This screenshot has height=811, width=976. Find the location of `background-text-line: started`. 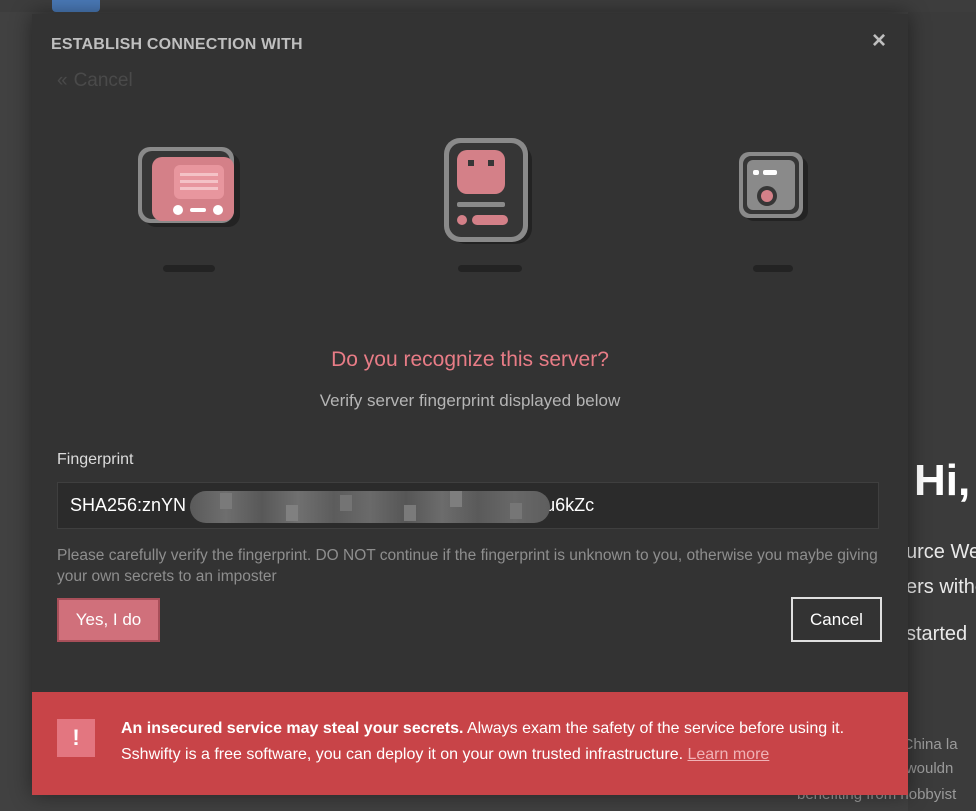

background-text-line: started is located at coordinates (937, 634).